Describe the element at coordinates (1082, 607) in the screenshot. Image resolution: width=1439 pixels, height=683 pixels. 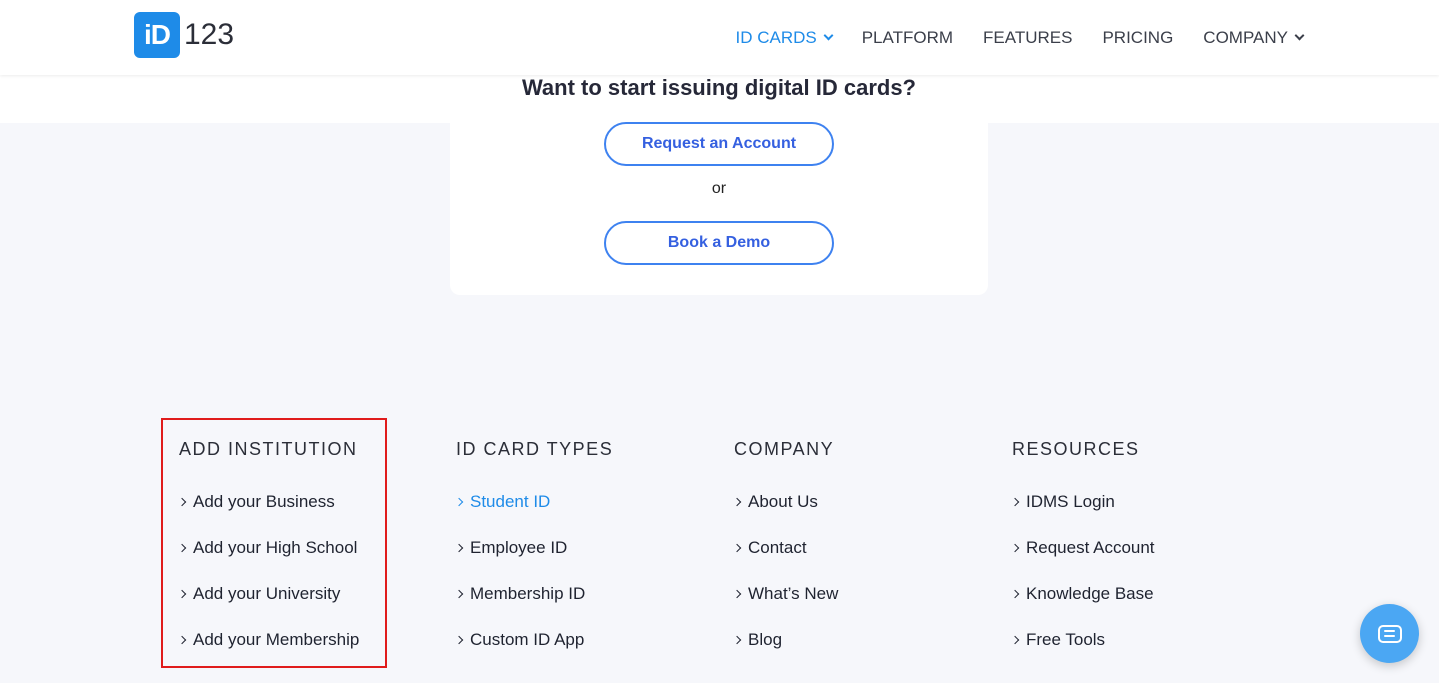
I see `footer-link-knowledge-base: Knowledge Base` at that location.